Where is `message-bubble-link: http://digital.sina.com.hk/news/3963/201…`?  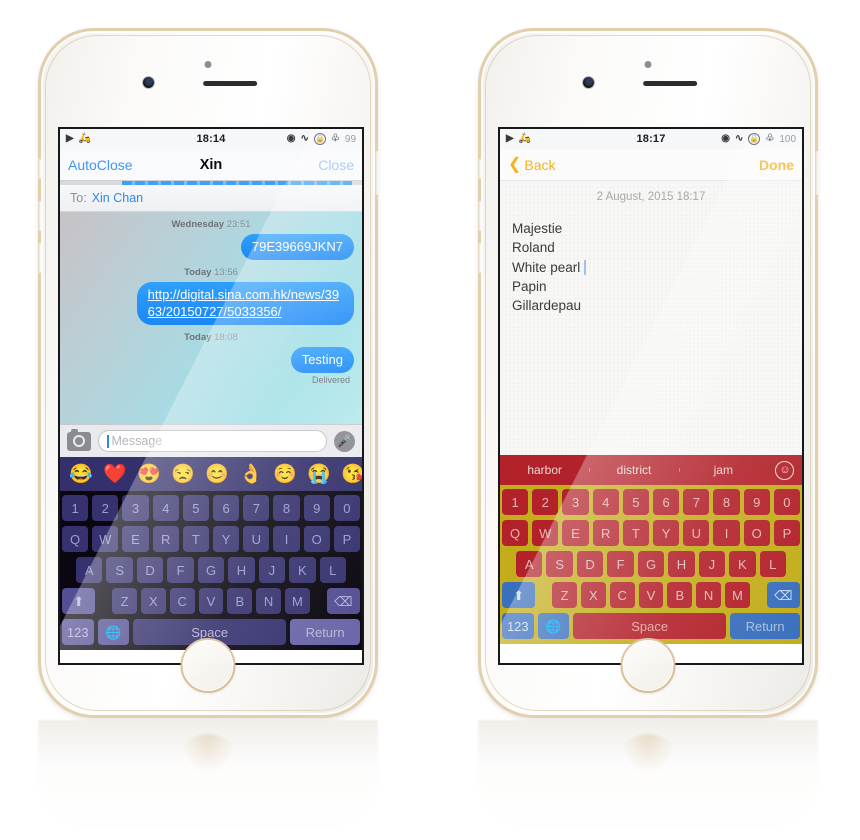 message-bubble-link: http://digital.sina.com.hk/news/3963/201… is located at coordinates (247, 303).